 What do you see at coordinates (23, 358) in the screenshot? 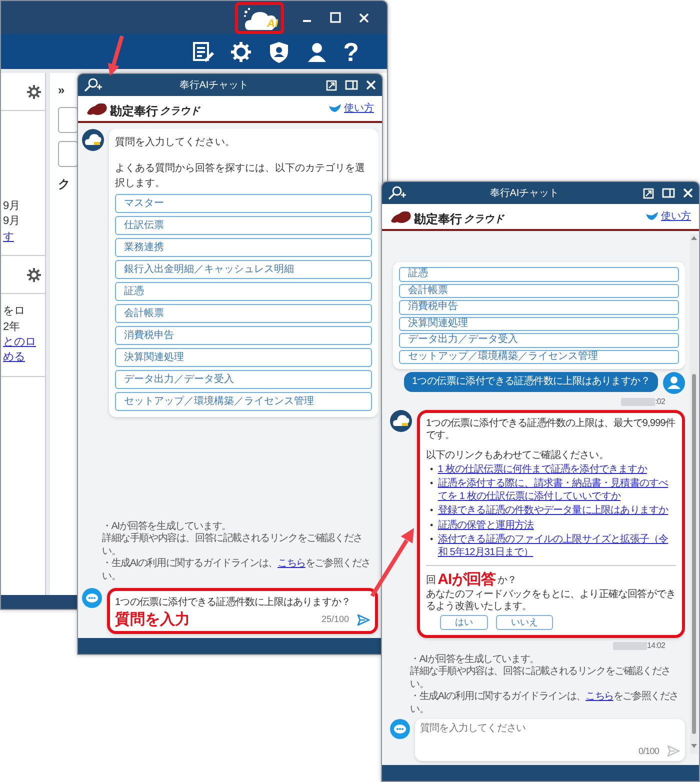
I see `link: める` at bounding box center [23, 358].